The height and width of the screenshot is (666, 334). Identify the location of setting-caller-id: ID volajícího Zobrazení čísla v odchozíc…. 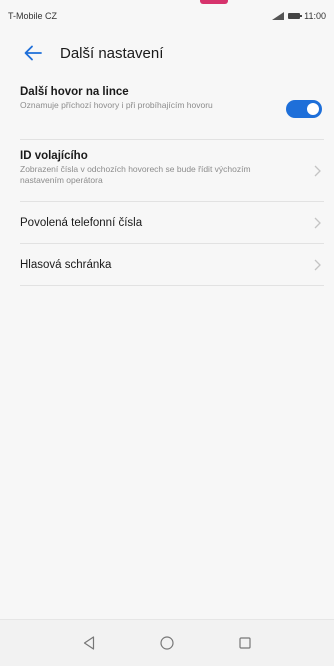
(172, 171).